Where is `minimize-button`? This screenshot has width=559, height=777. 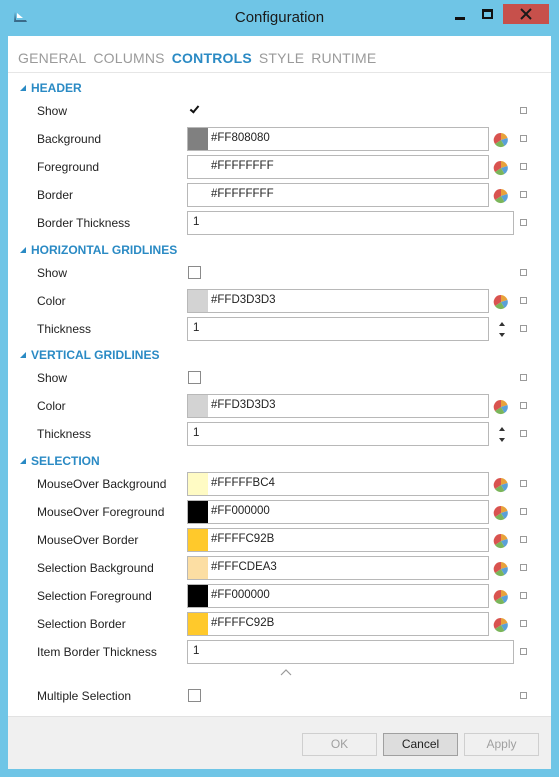
minimize-button is located at coordinates (460, 14).